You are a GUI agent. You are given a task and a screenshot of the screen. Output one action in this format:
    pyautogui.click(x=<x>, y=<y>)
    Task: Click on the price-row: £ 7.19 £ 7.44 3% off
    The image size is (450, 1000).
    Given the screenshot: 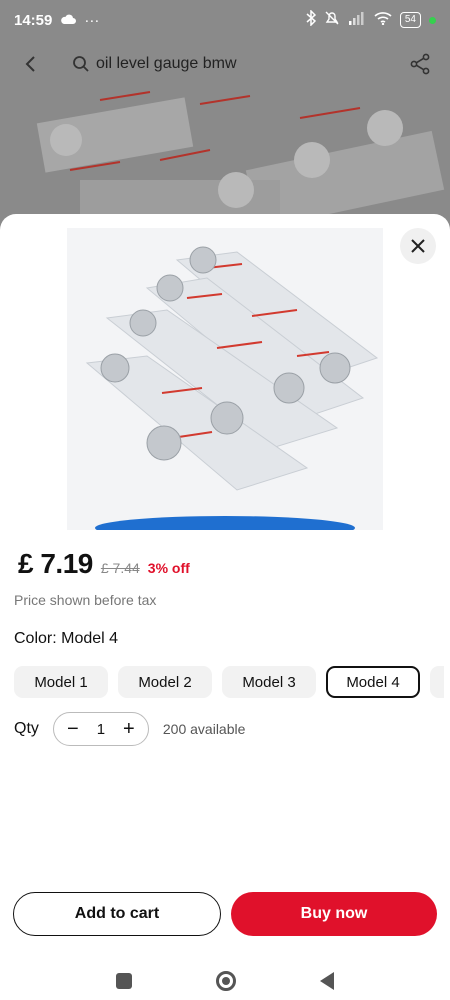 What is the action you would take?
    pyautogui.click(x=104, y=564)
    